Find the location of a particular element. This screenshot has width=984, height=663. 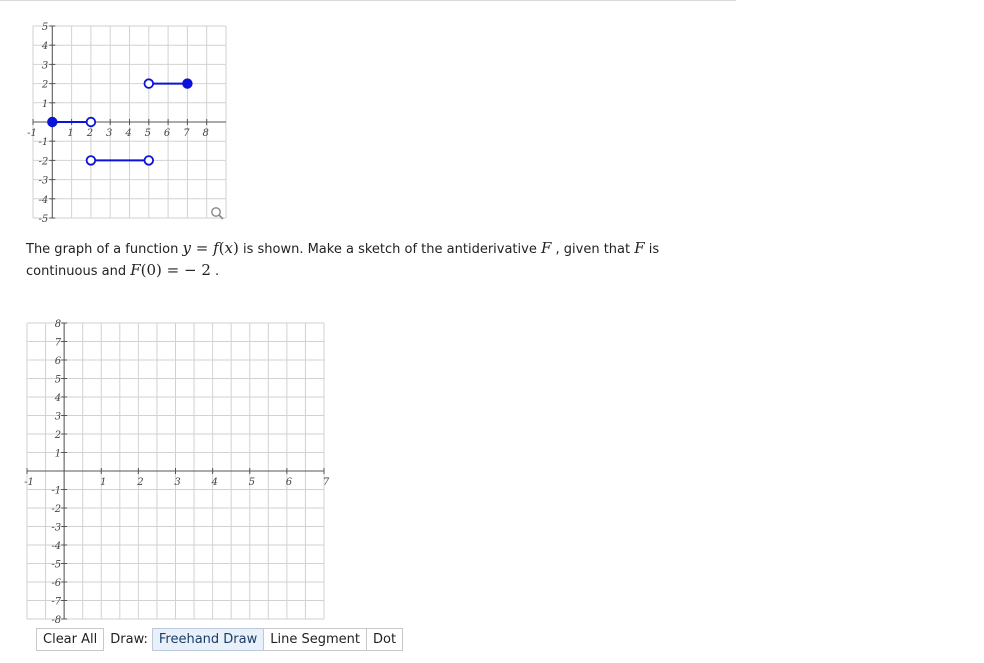

draw-mode-group: Freehand Draw Line Segment Dot is located at coordinates (277, 639).